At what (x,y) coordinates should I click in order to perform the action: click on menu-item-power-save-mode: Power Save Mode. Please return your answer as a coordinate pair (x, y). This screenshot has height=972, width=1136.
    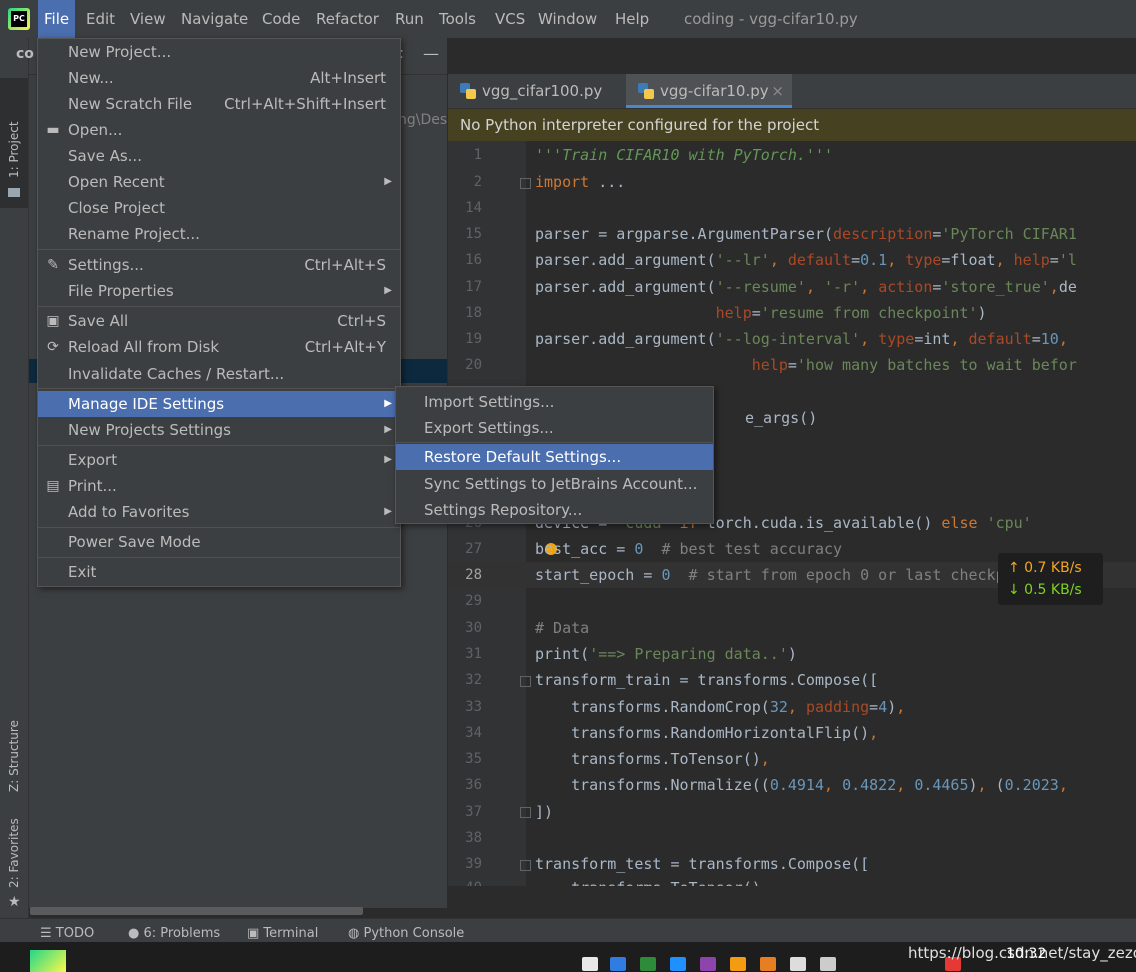
    Looking at the image, I should click on (219, 542).